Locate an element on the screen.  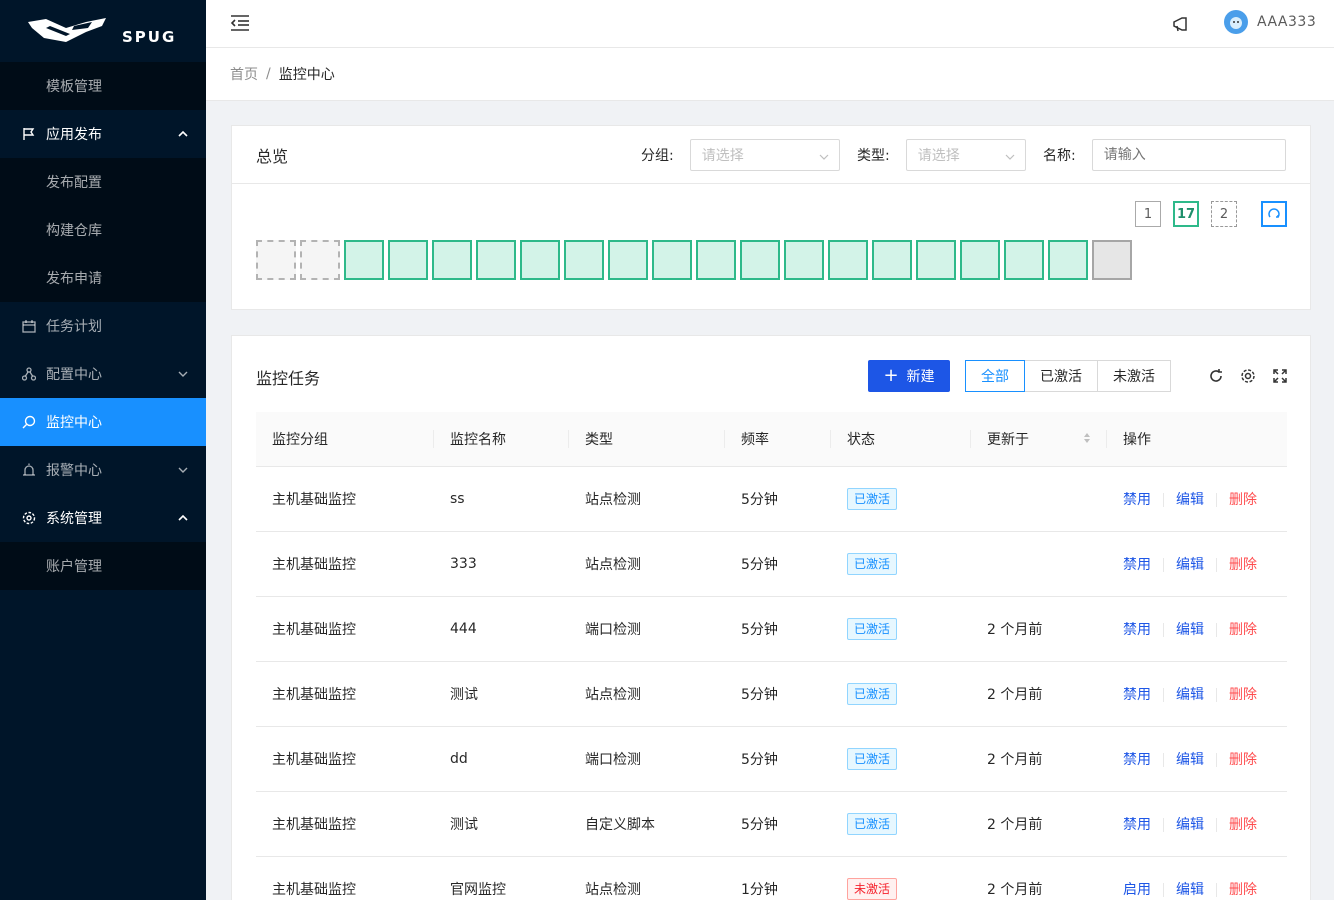
sidebar-item-3: 构建仓库 is located at coordinates (103, 230).